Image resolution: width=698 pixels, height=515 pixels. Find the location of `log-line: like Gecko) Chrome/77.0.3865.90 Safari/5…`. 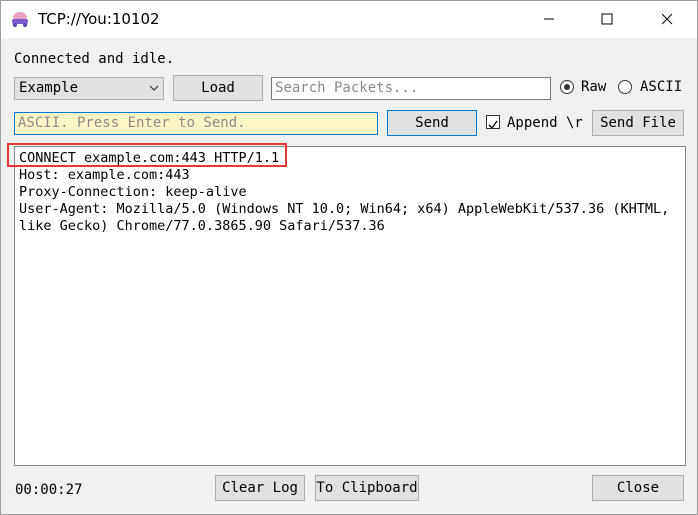

log-line: like Gecko) Chrome/77.0.3865.90 Safari/5… is located at coordinates (202, 226).